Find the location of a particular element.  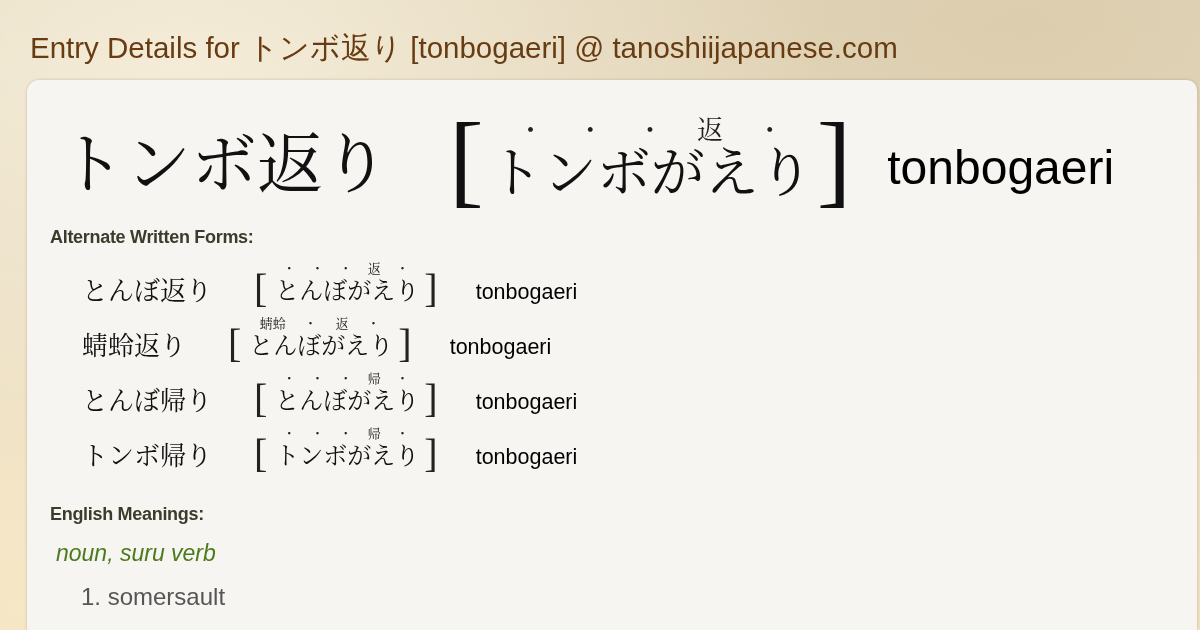

section-heading: Alternate Written Forms: is located at coordinates (152, 237).